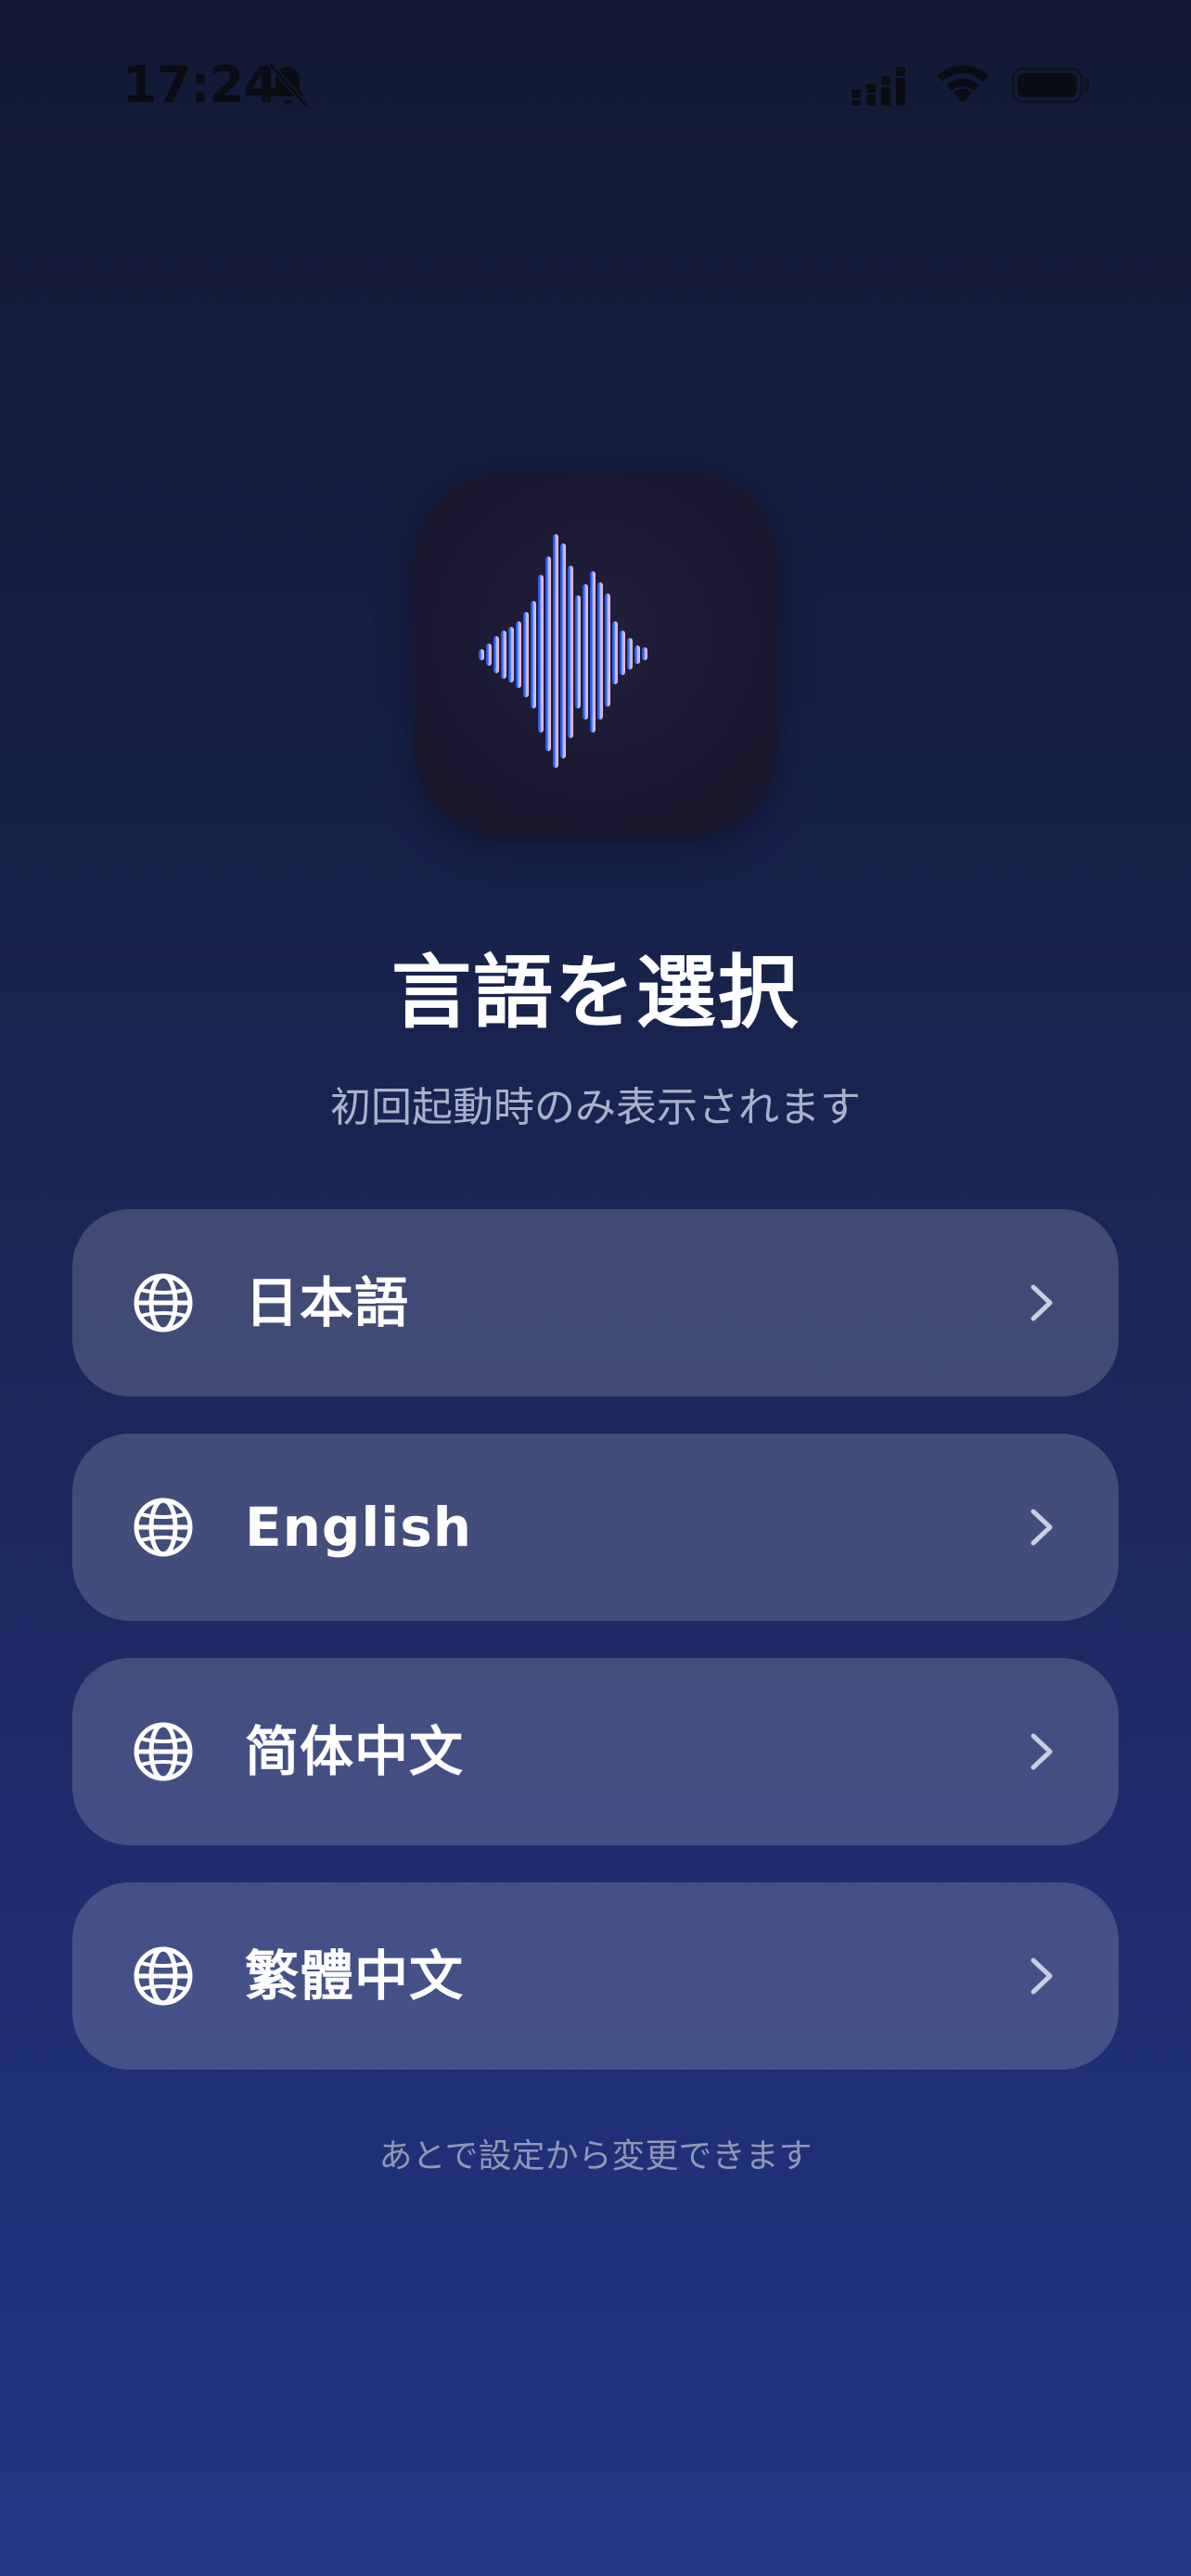  Describe the element at coordinates (595, 1976) in the screenshot. I see `language-option-traditional-chinese: 繁體中文` at that location.